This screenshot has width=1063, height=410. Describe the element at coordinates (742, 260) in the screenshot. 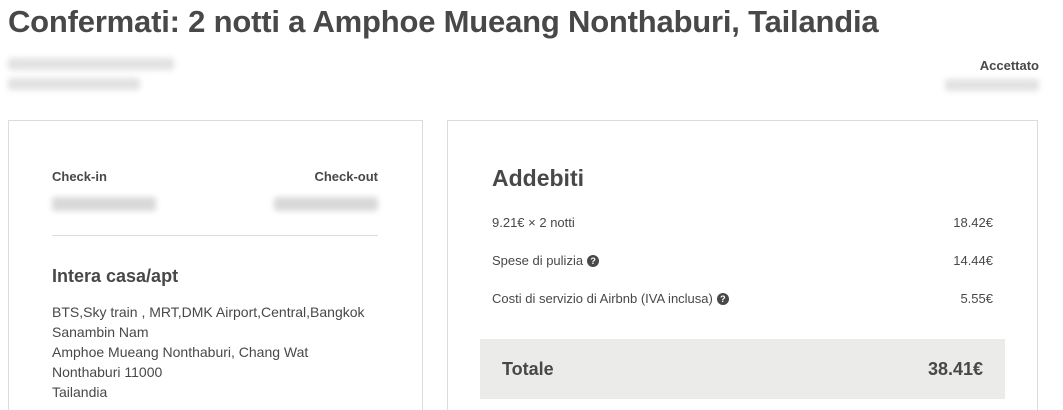

I see `charge-row-cleaning: Spese di pulizia ? 14.44€` at that location.